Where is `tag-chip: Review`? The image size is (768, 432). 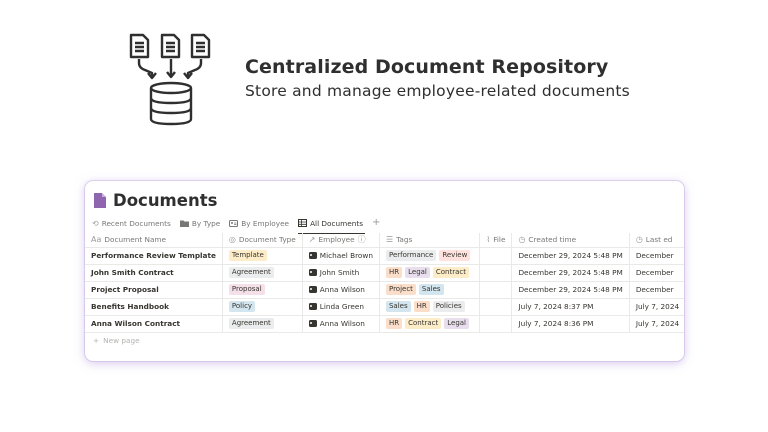 tag-chip: Review is located at coordinates (455, 255).